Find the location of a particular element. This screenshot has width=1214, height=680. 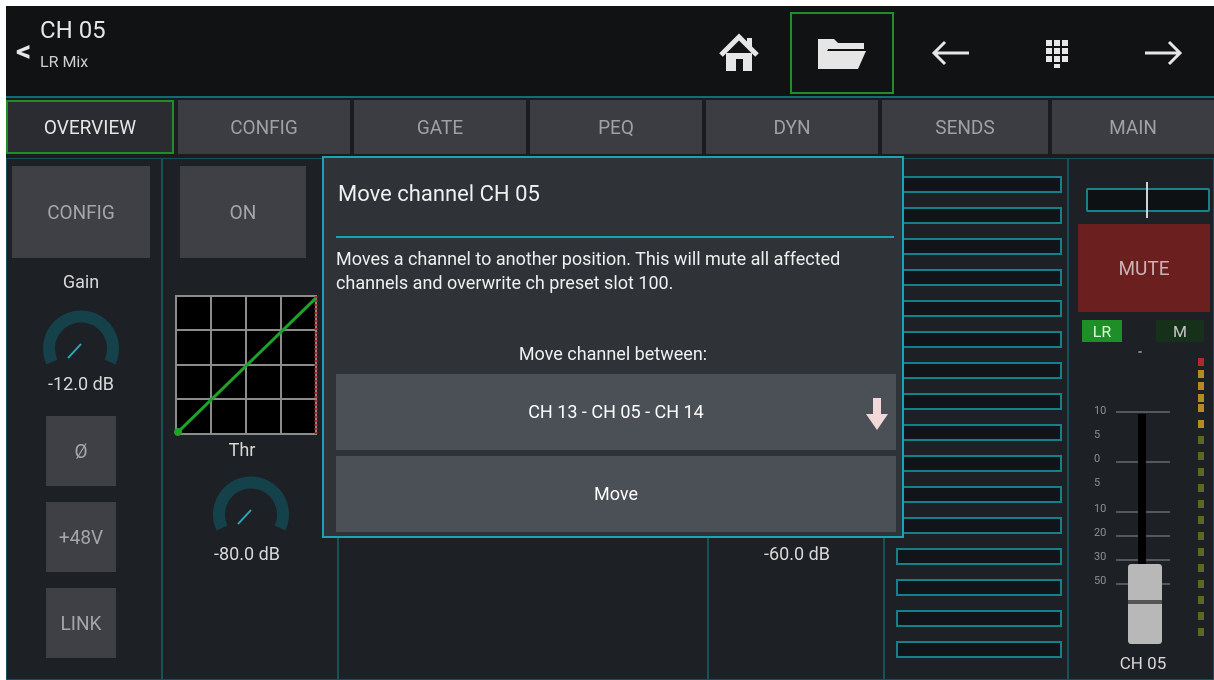

arrow-down-icon is located at coordinates (877, 415).